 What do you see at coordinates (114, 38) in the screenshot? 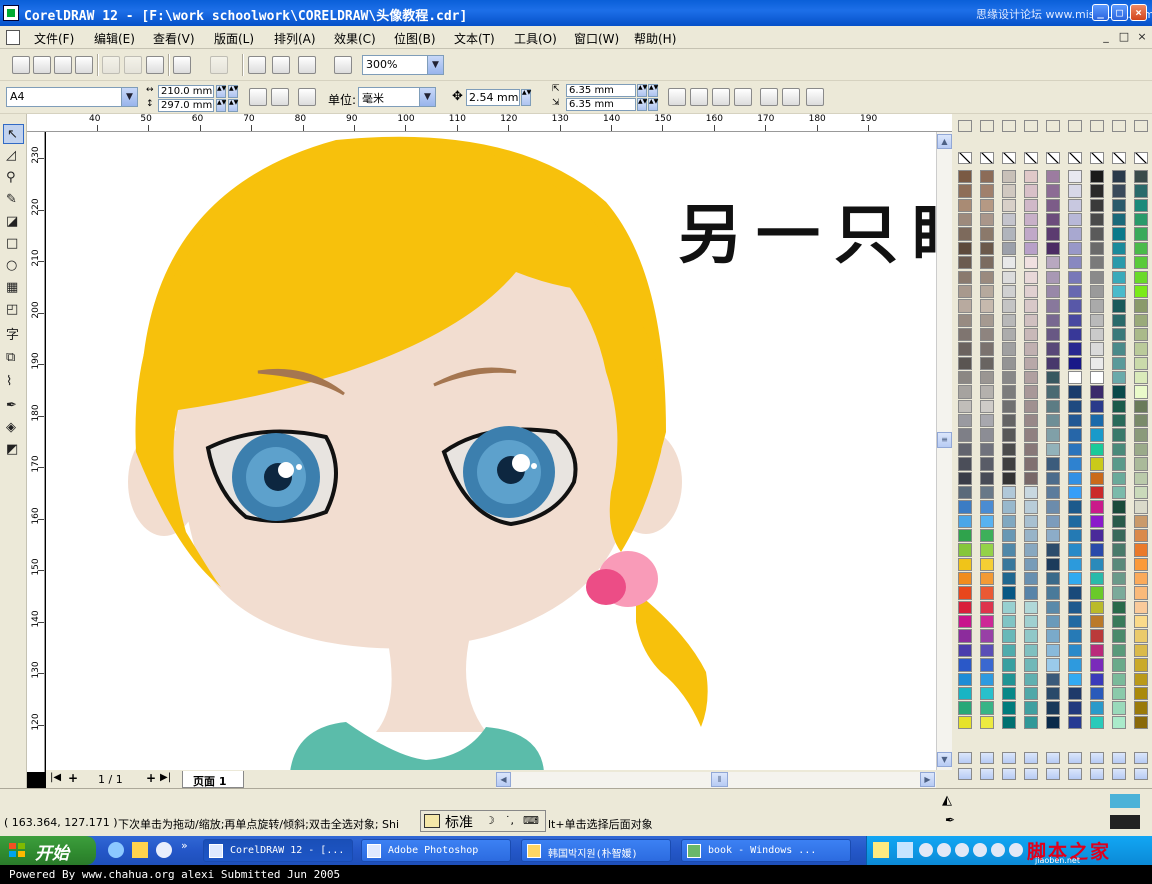
I see `menu-edit: 编辑(E)` at bounding box center [114, 38].